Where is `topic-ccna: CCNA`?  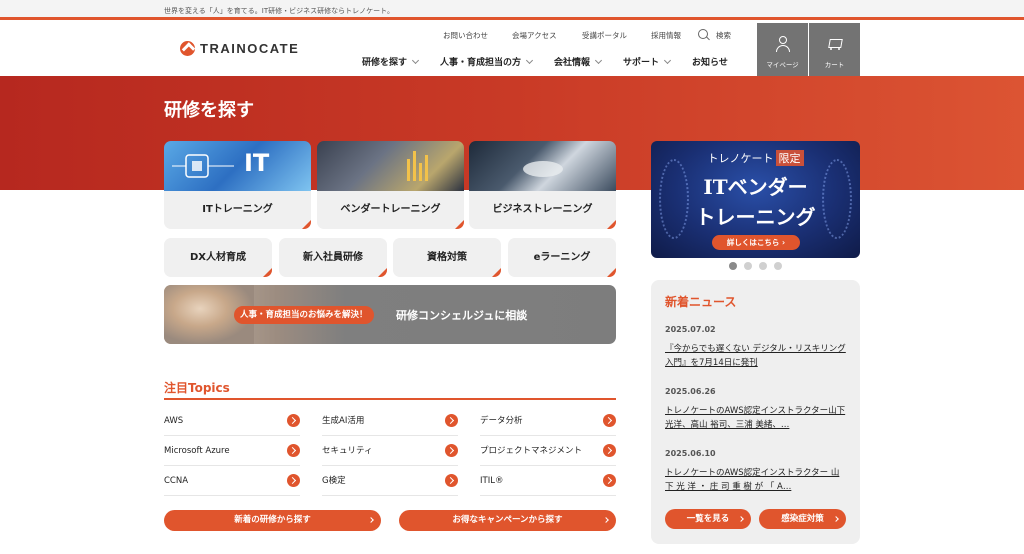
topic-ccna: CCNA is located at coordinates (232, 481).